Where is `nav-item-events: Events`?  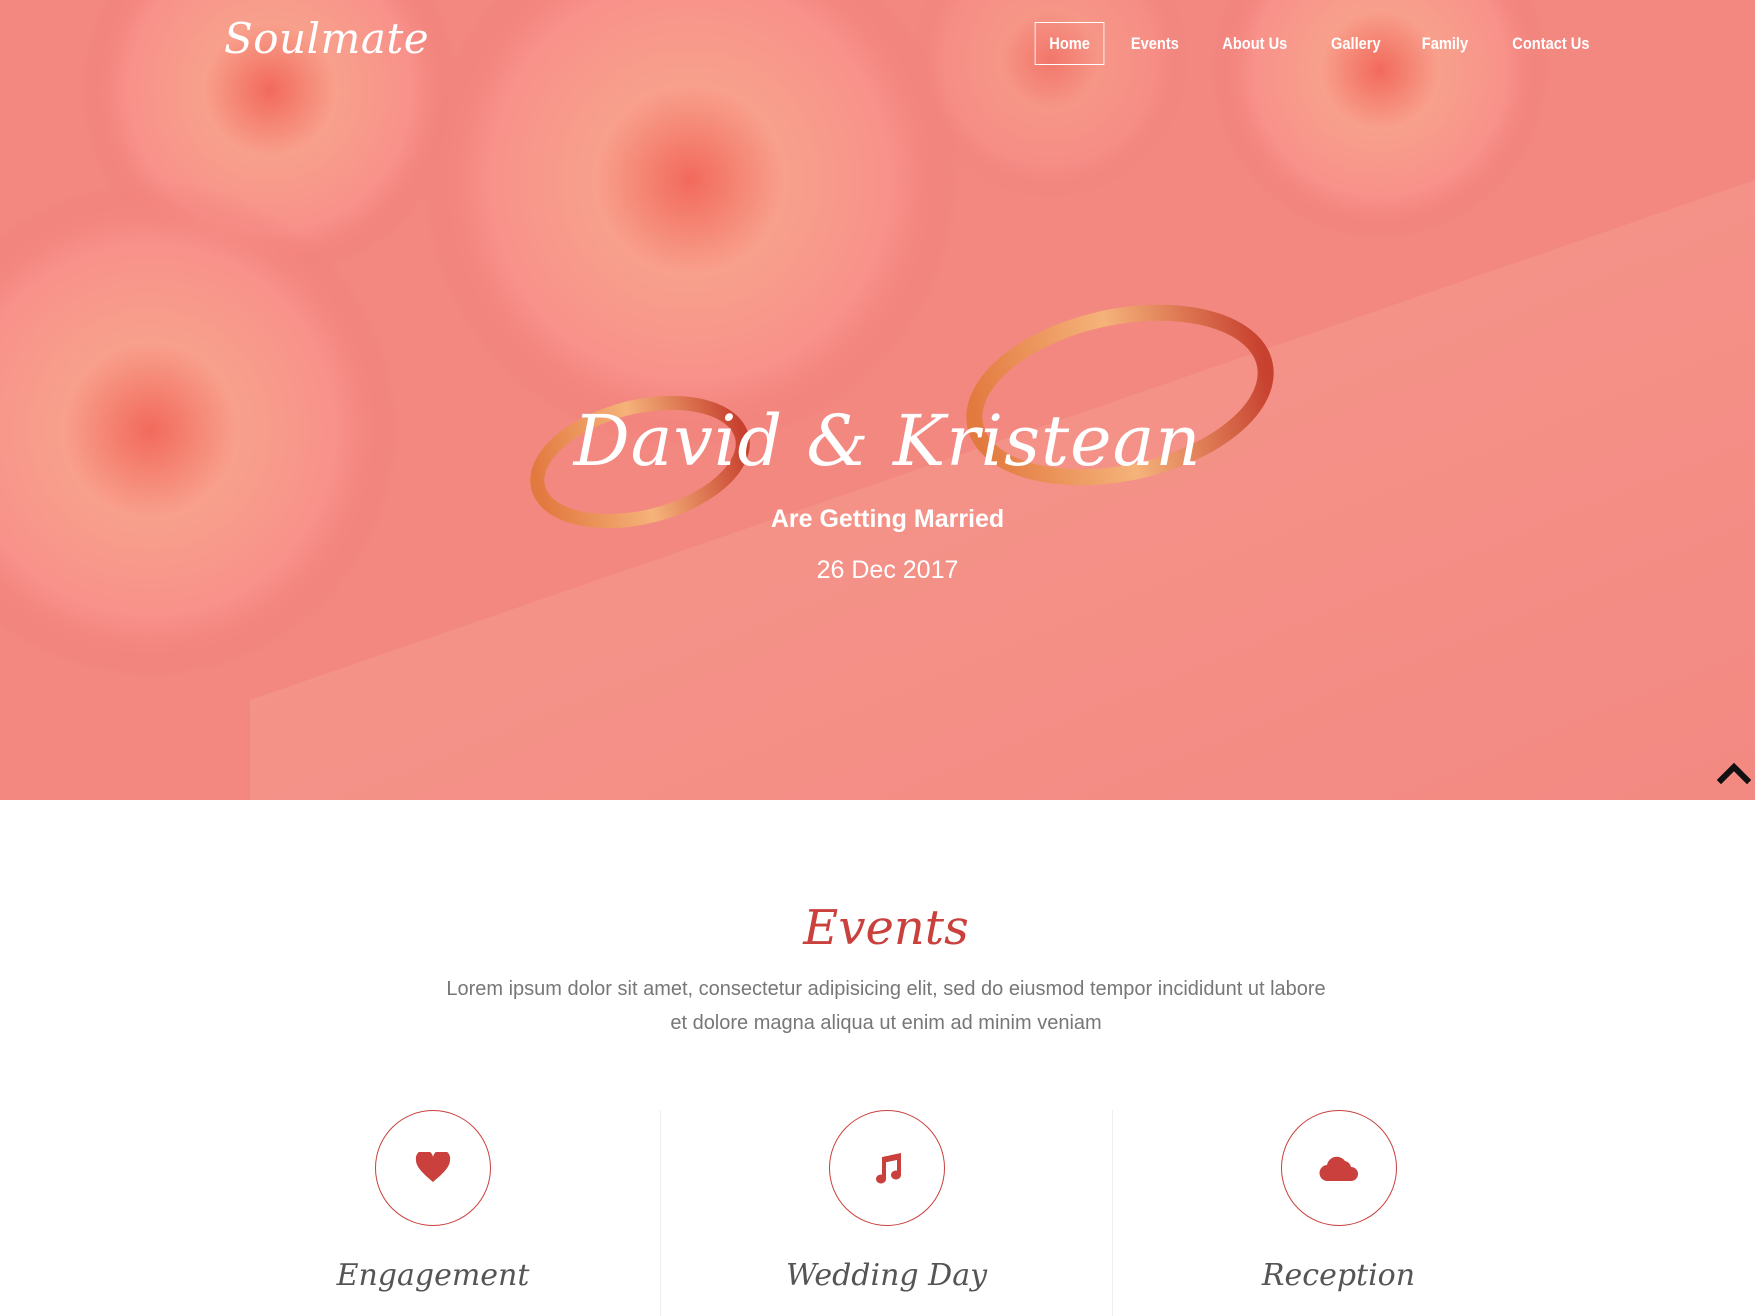
nav-item-events: Events is located at coordinates (1155, 43).